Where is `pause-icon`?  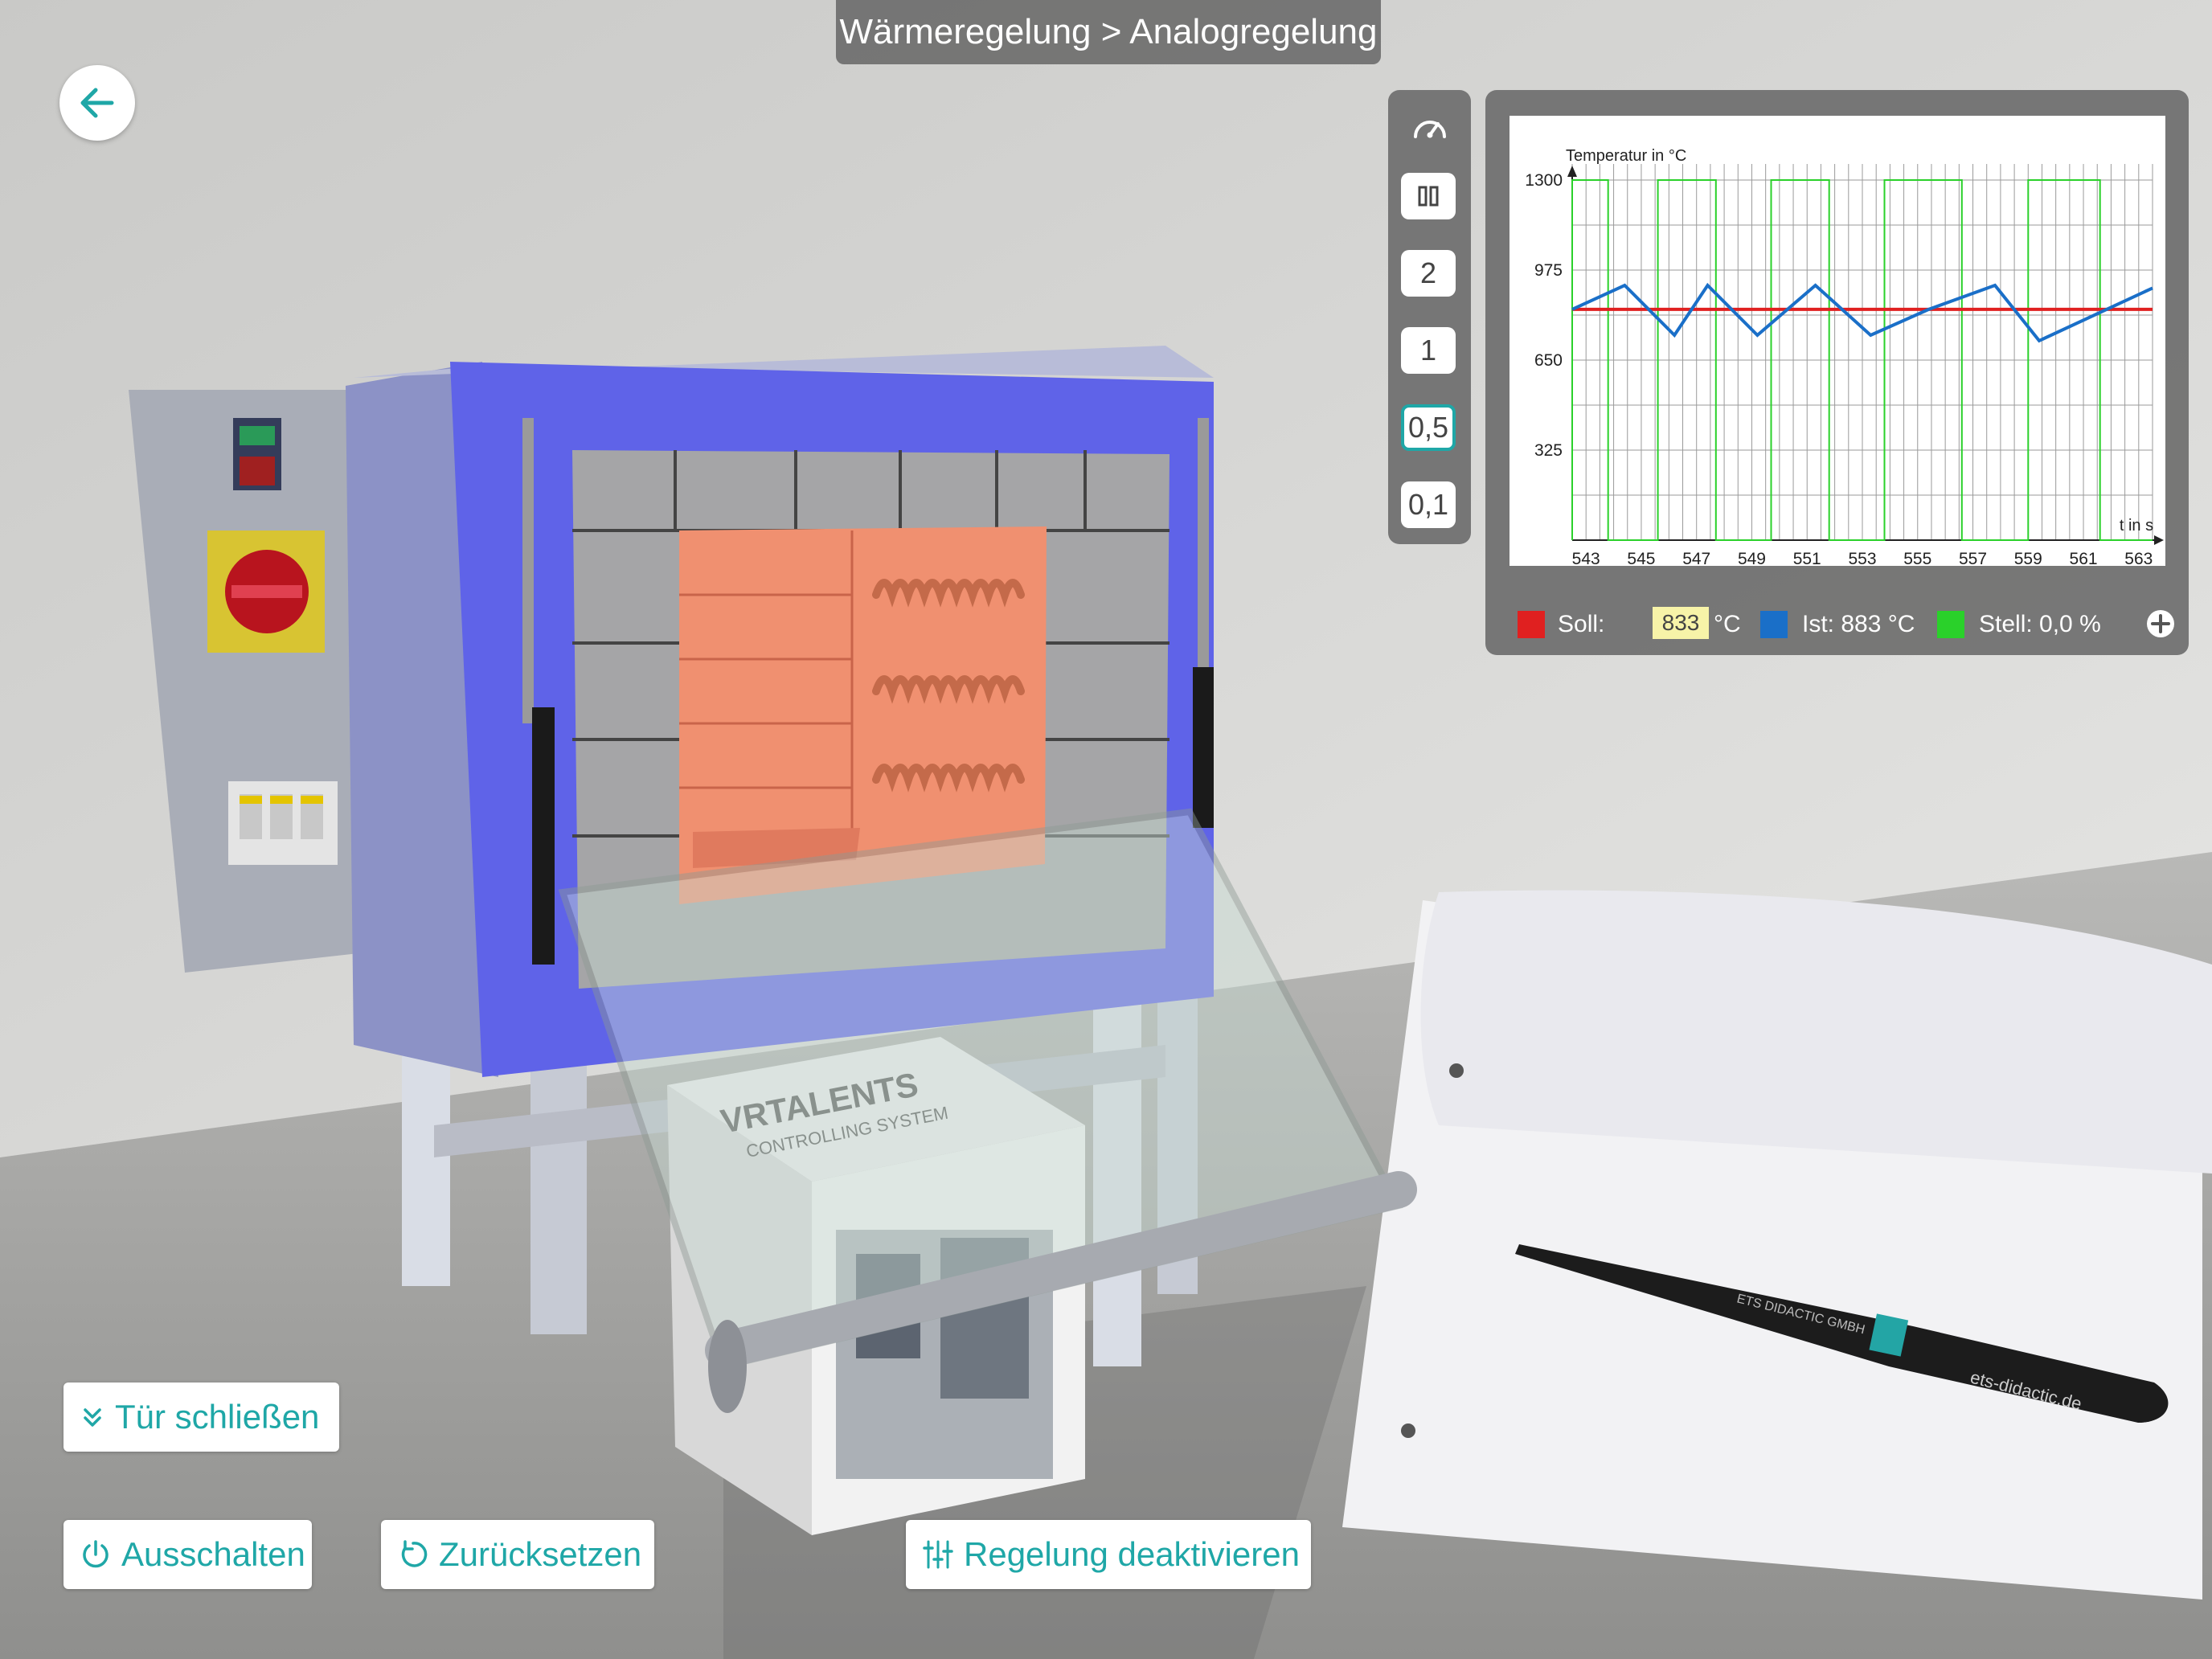
pause-icon is located at coordinates (1428, 196).